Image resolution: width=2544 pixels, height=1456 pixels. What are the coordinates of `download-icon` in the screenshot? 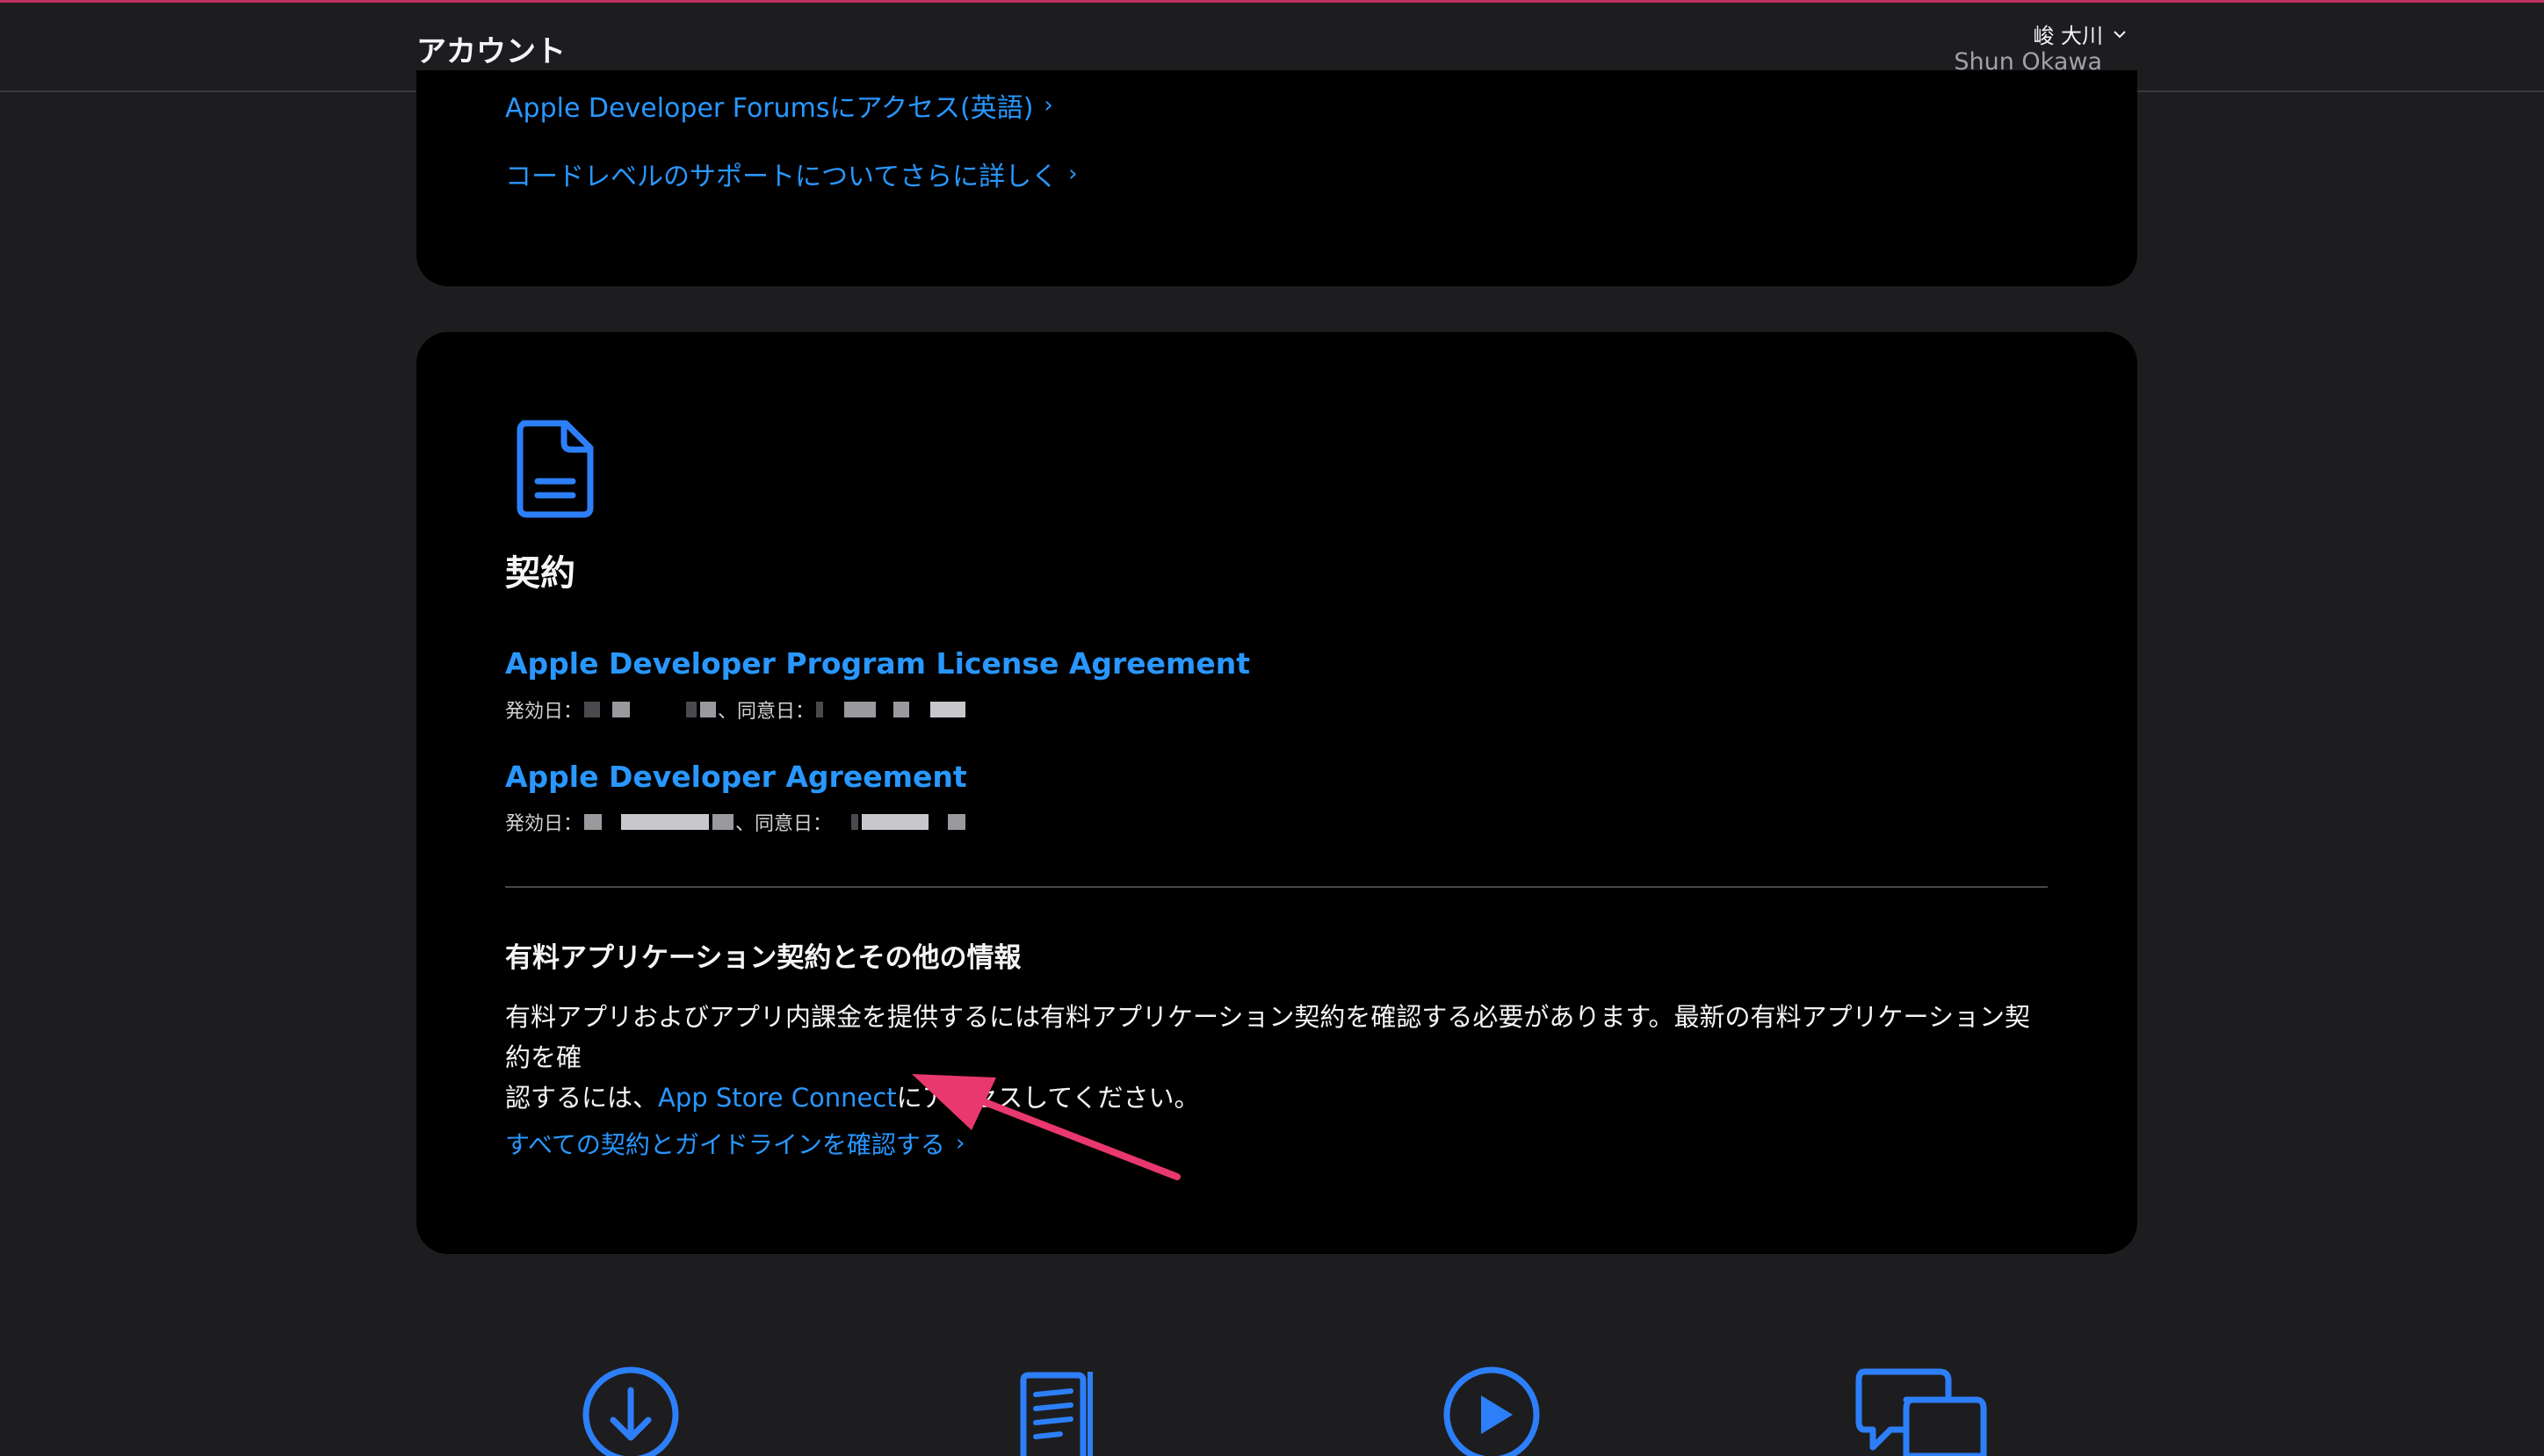 It's located at (631, 1411).